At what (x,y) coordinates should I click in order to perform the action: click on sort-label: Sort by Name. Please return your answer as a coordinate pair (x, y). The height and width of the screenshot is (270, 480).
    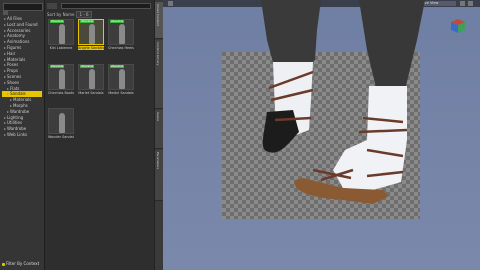
    Looking at the image, I should click on (60, 14).